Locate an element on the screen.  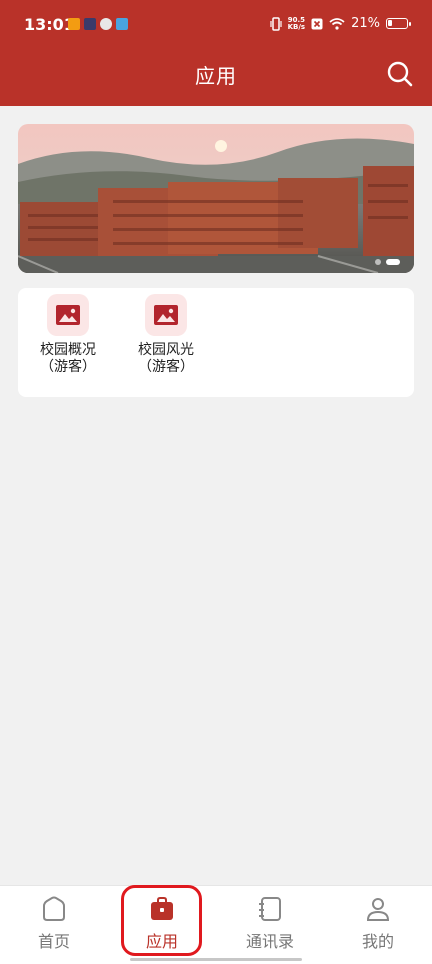
carousel-dot-active is located at coordinates (393, 262).